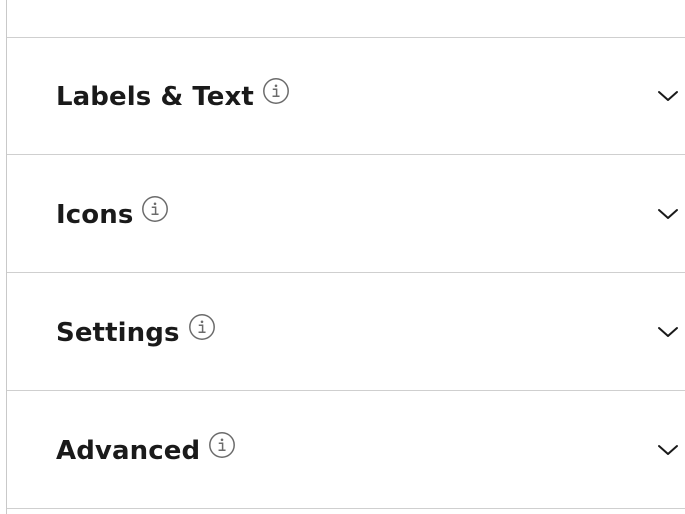 This screenshot has width=685, height=514. Describe the element at coordinates (118, 332) in the screenshot. I see `section-title: Settings` at that location.